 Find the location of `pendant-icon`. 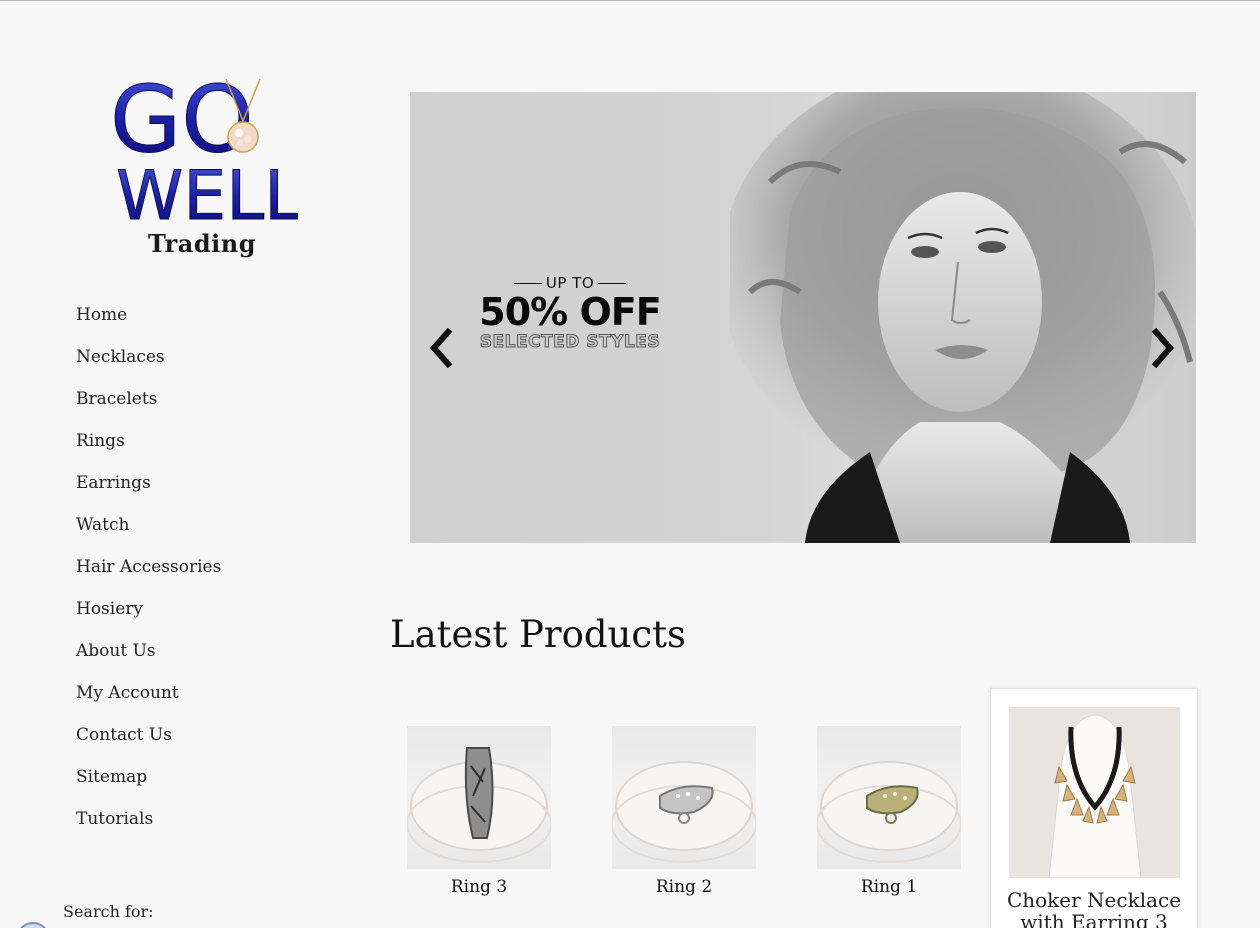

pendant-icon is located at coordinates (243, 137).